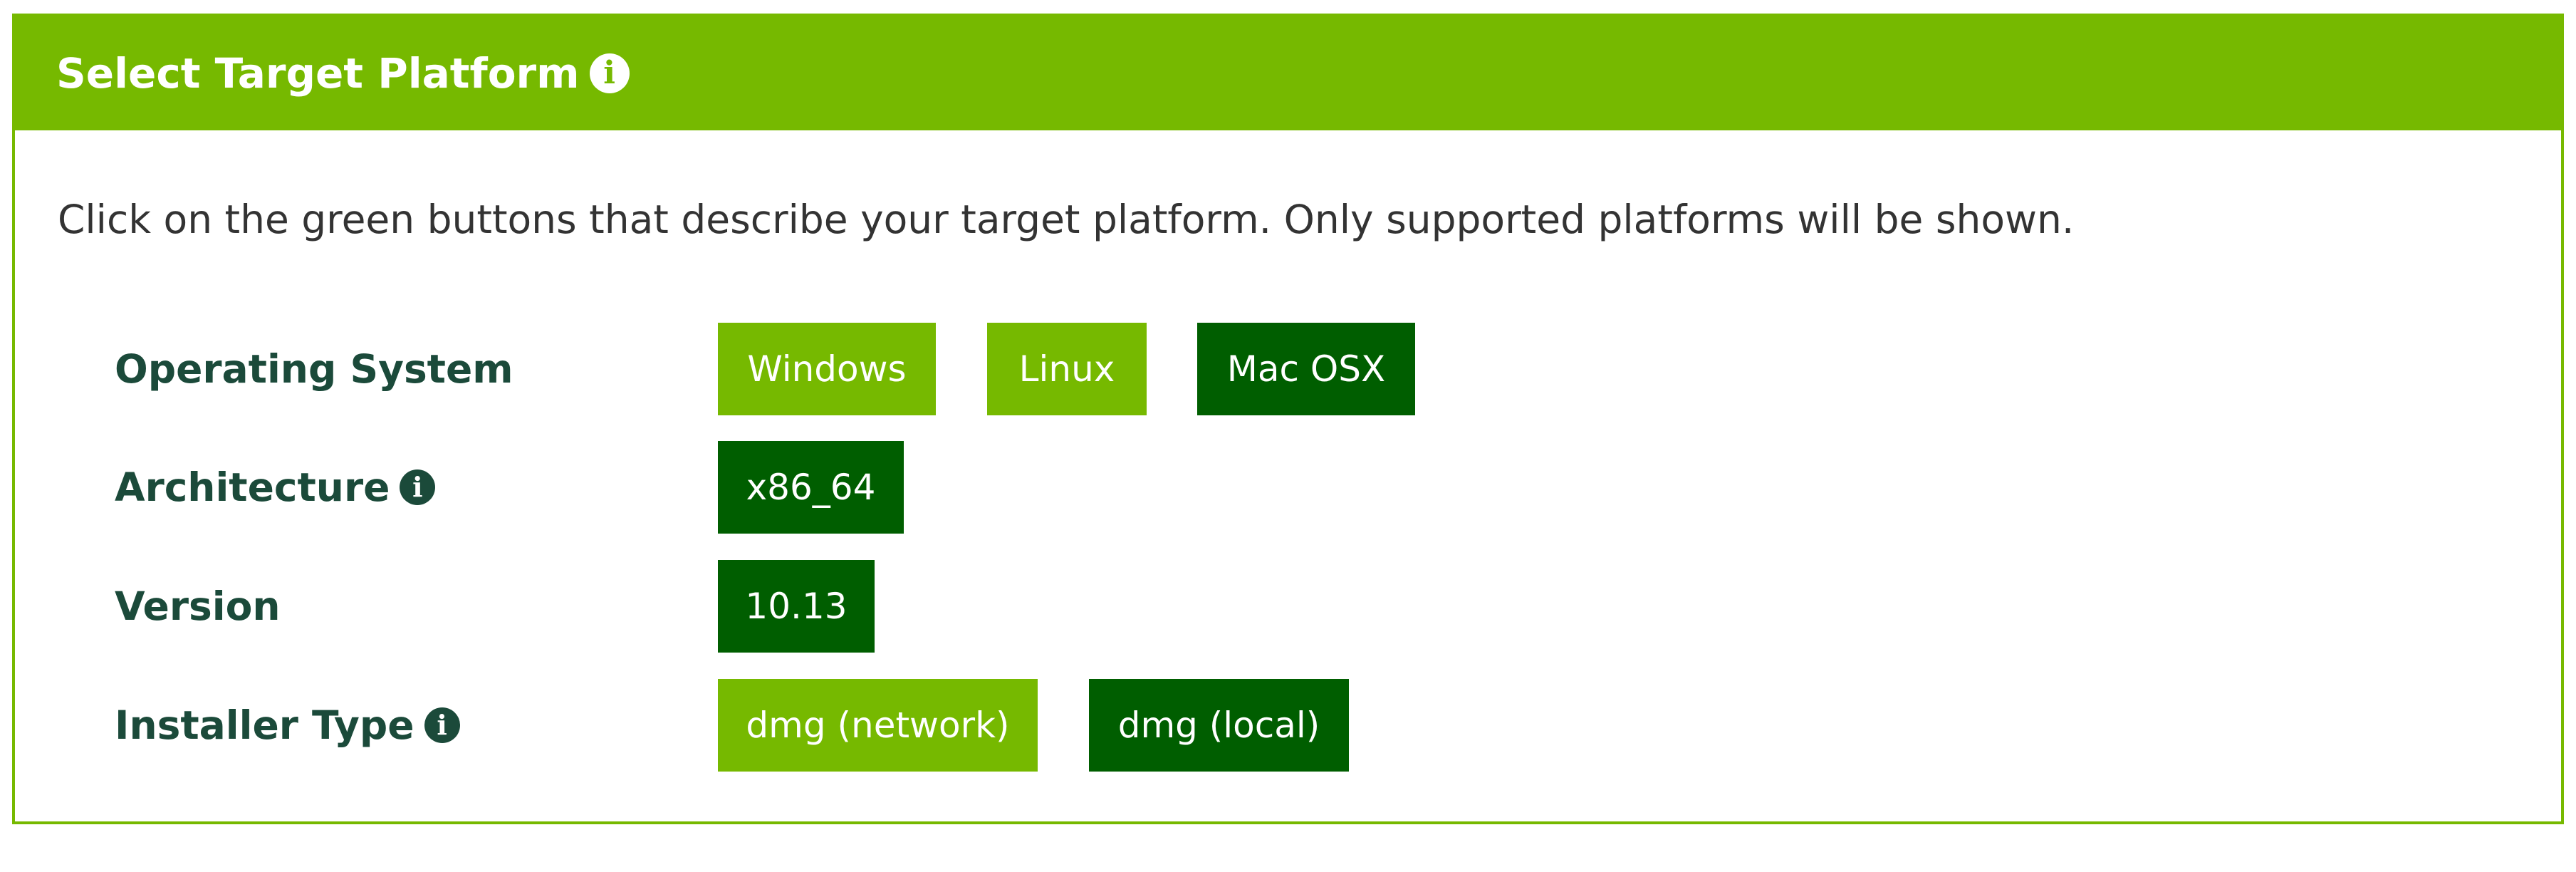 The width and height of the screenshot is (2576, 872). I want to click on installer-label-text: Installer Type, so click(264, 725).